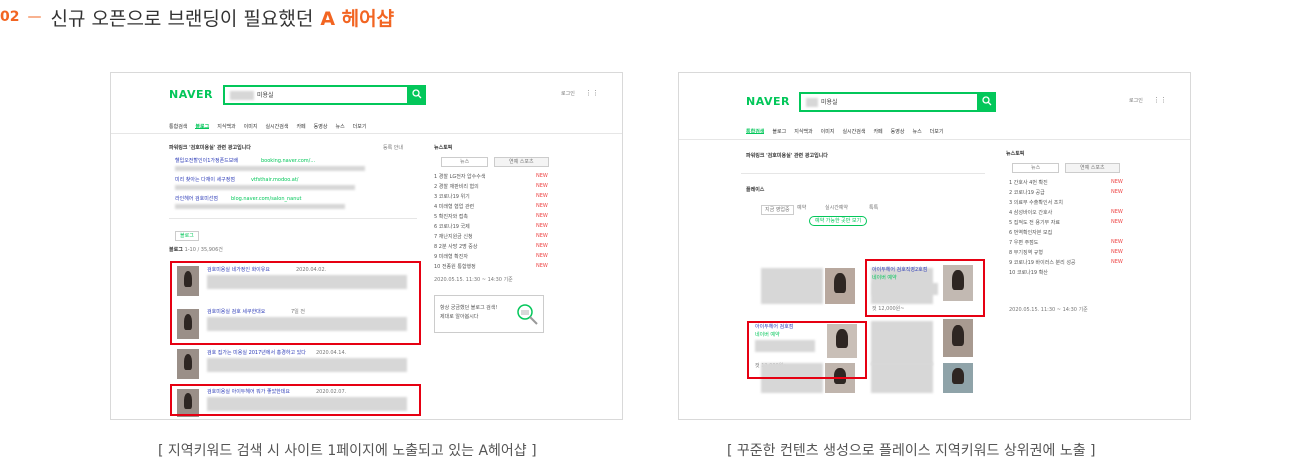 This screenshot has width=1300, height=465. I want to click on news-item: 2 경찰 재판비리 혐의, so click(456, 186).